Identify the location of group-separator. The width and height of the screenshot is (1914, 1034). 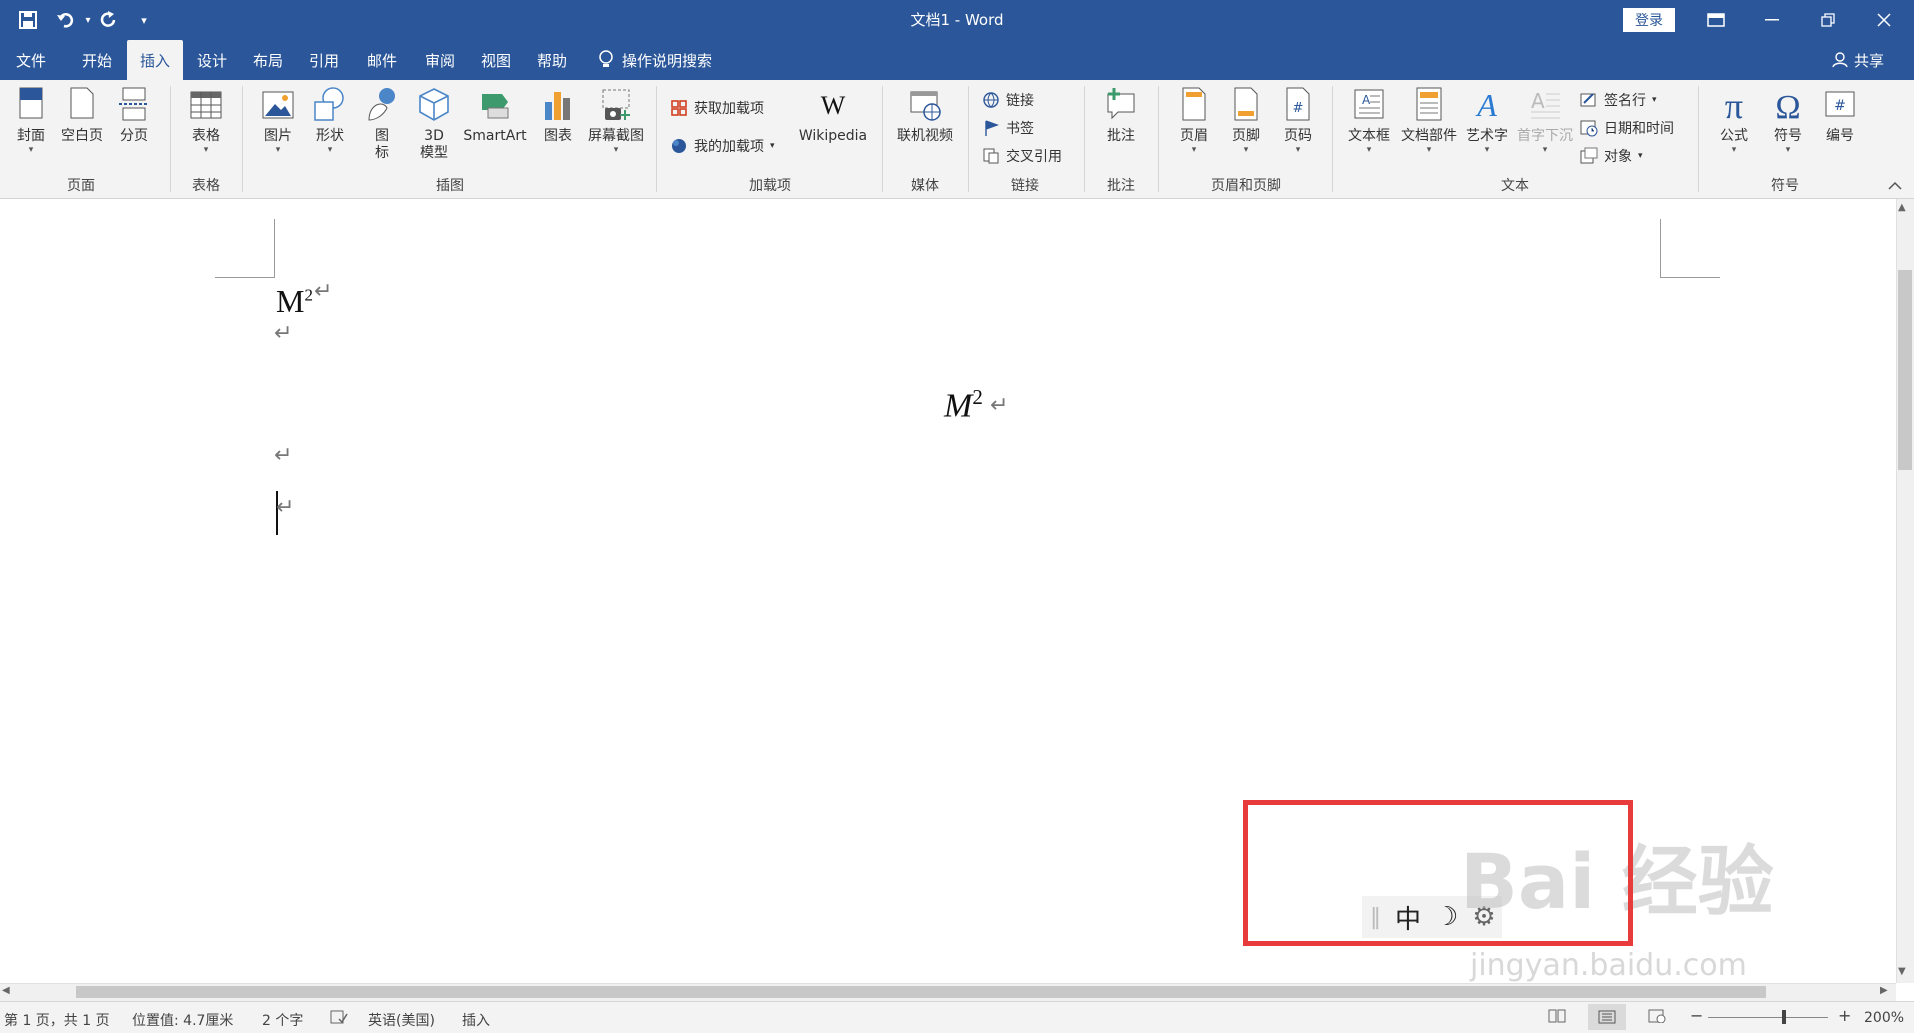
(242, 139).